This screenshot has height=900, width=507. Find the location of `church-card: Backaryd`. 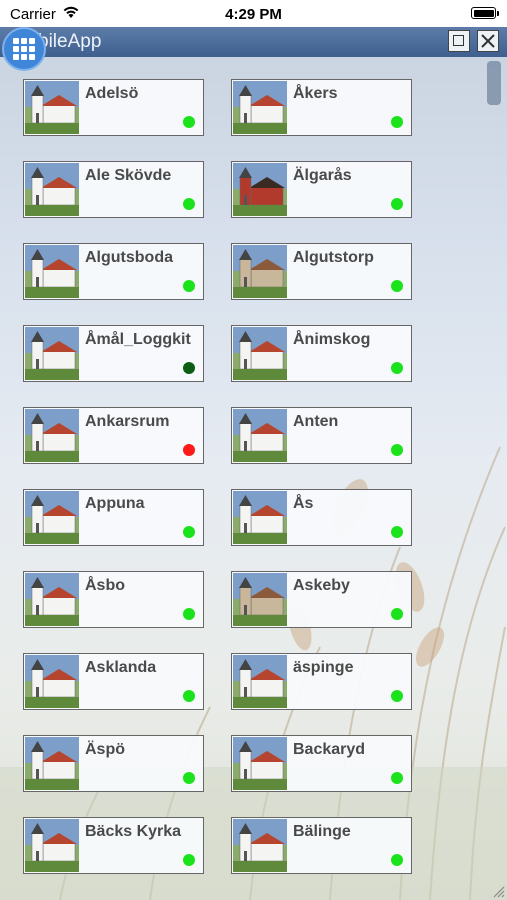

church-card: Backaryd is located at coordinates (321, 763).